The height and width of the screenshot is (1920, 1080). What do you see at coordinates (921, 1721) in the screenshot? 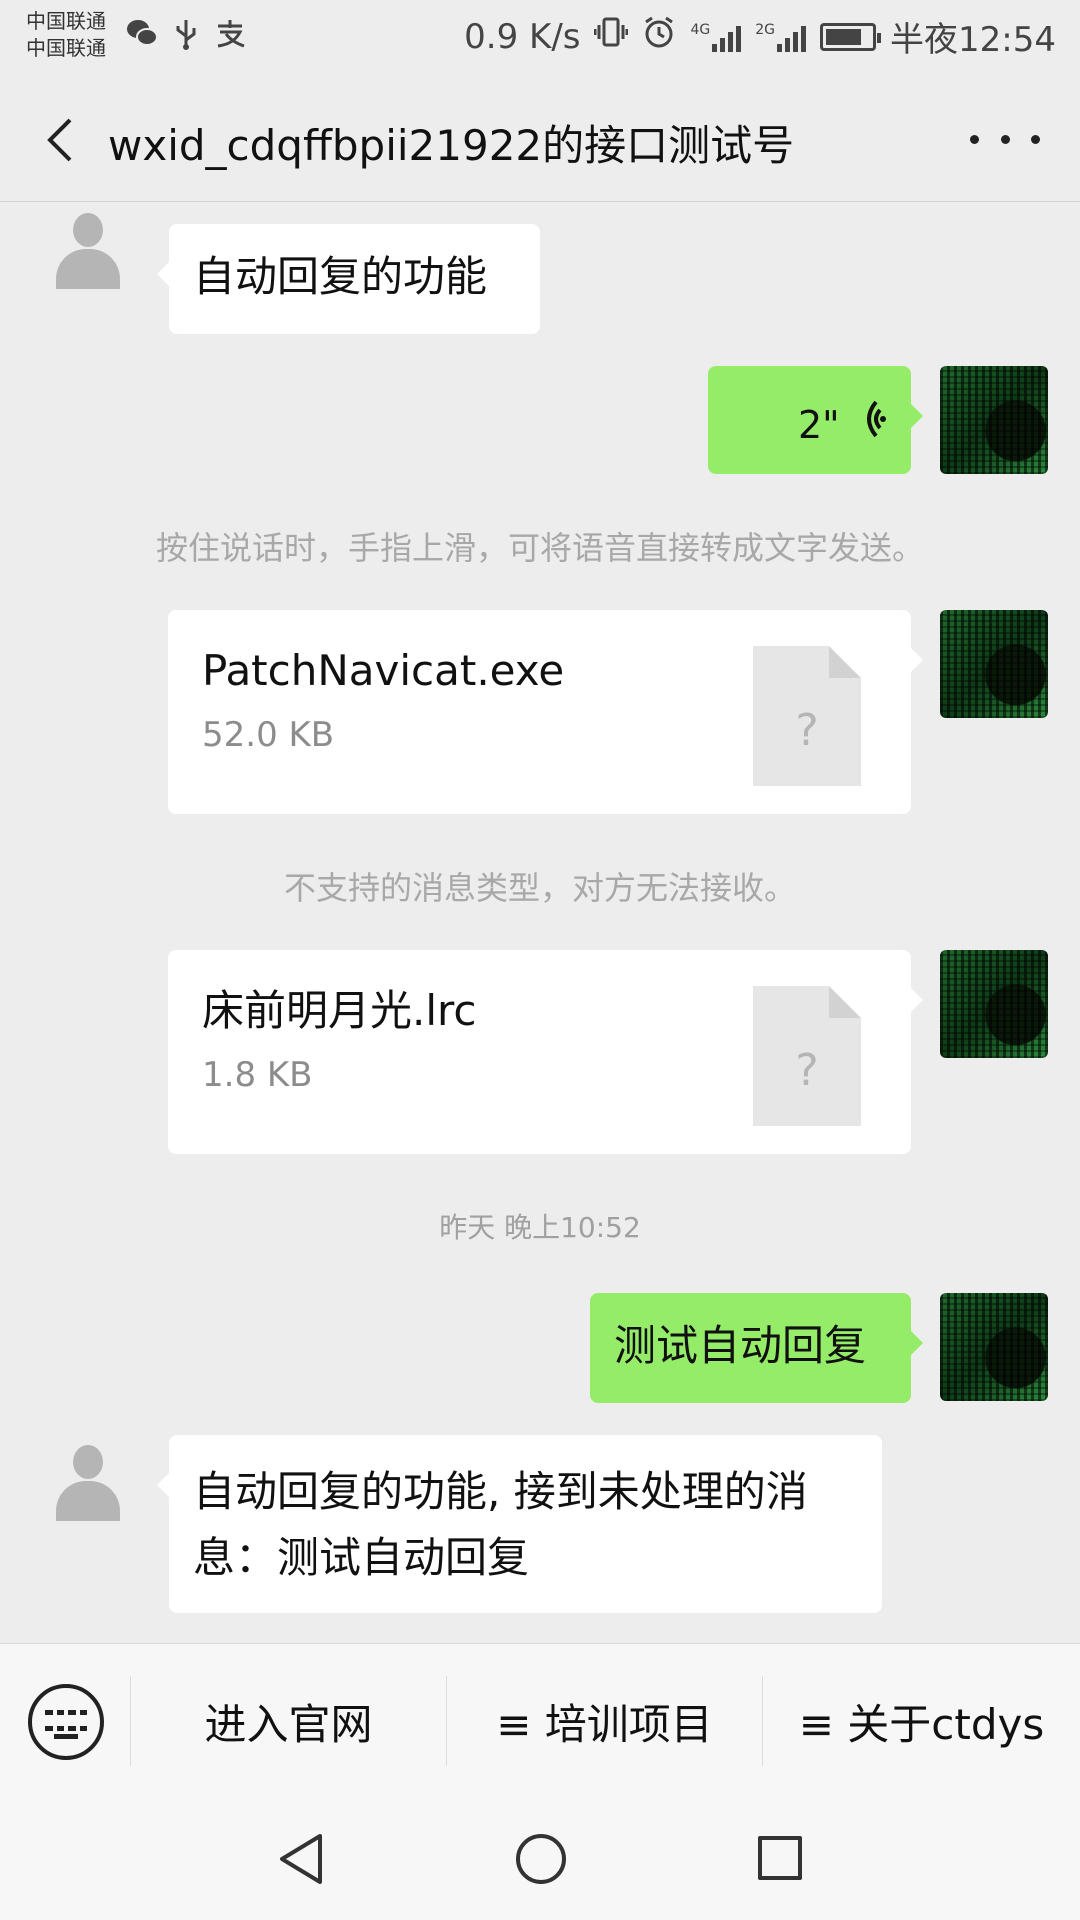
I see `menu-item-about: ≡ 关于ctdys` at bounding box center [921, 1721].